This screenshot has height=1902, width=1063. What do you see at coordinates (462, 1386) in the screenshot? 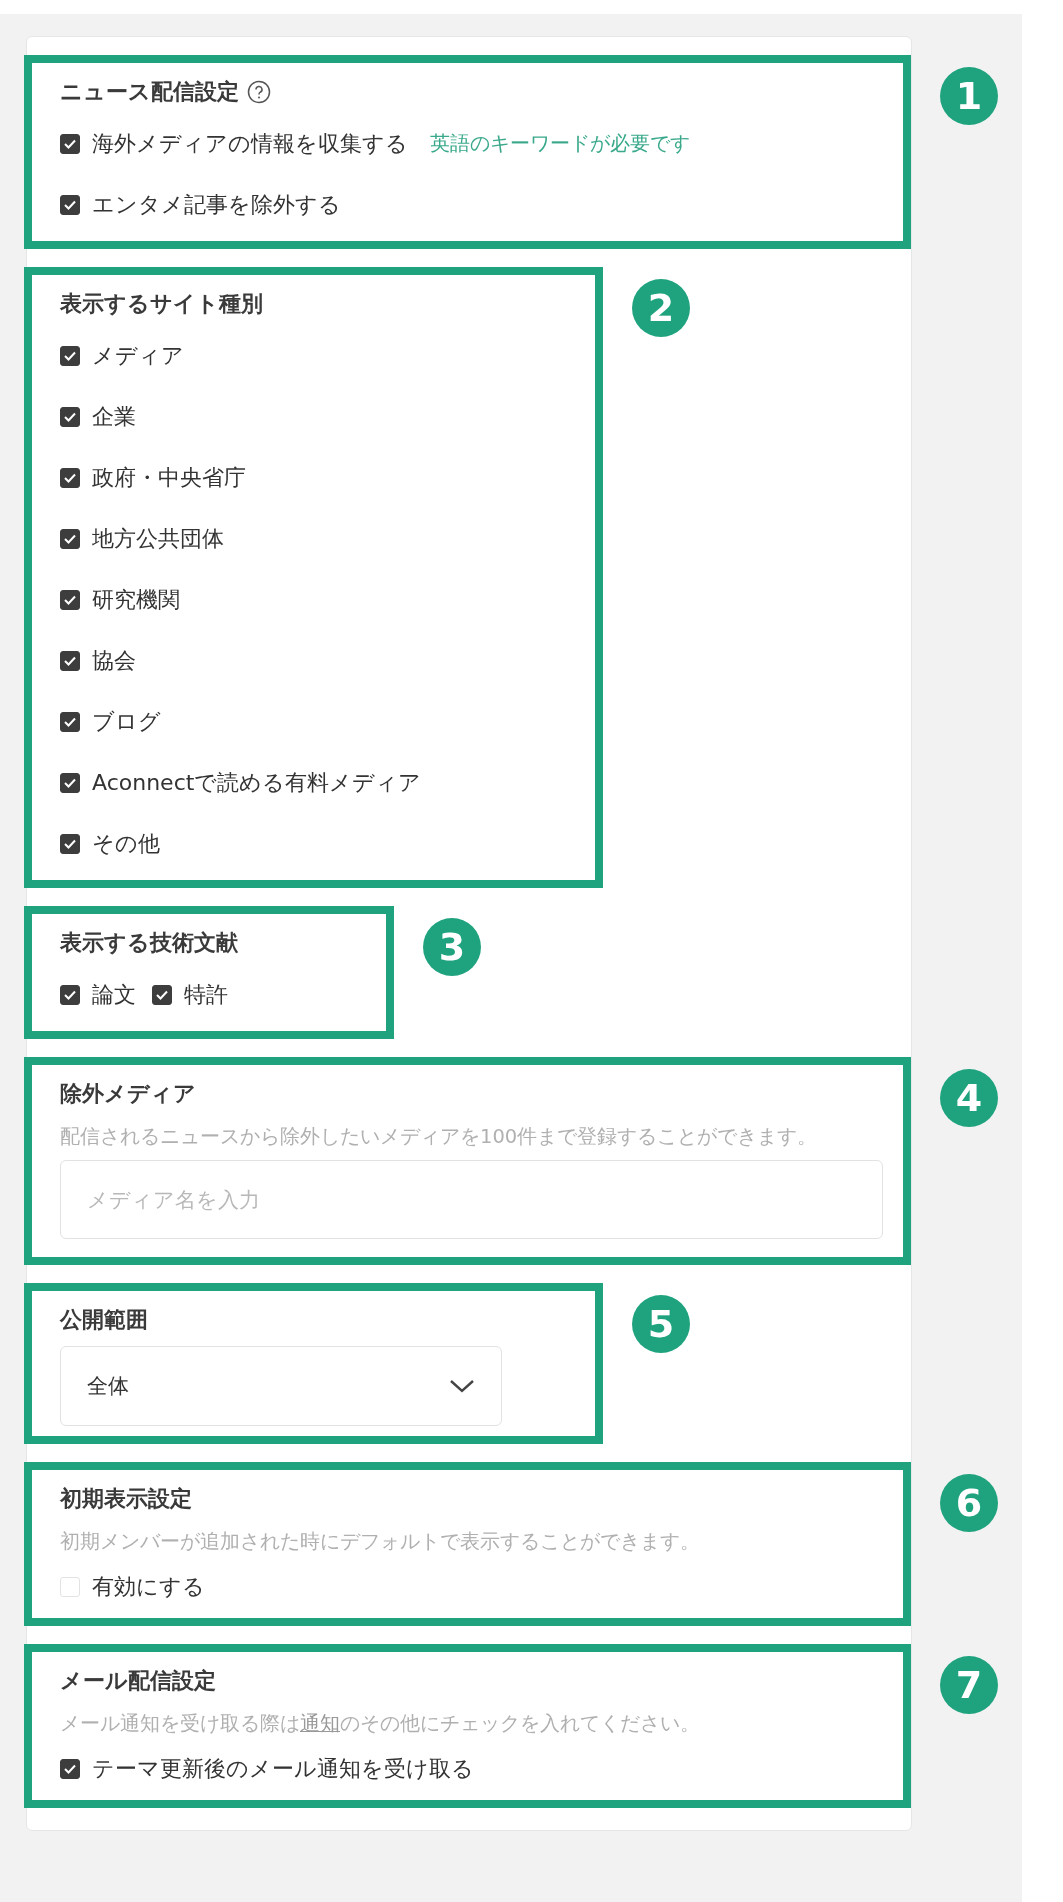
I see `chevron-down-icon` at bounding box center [462, 1386].